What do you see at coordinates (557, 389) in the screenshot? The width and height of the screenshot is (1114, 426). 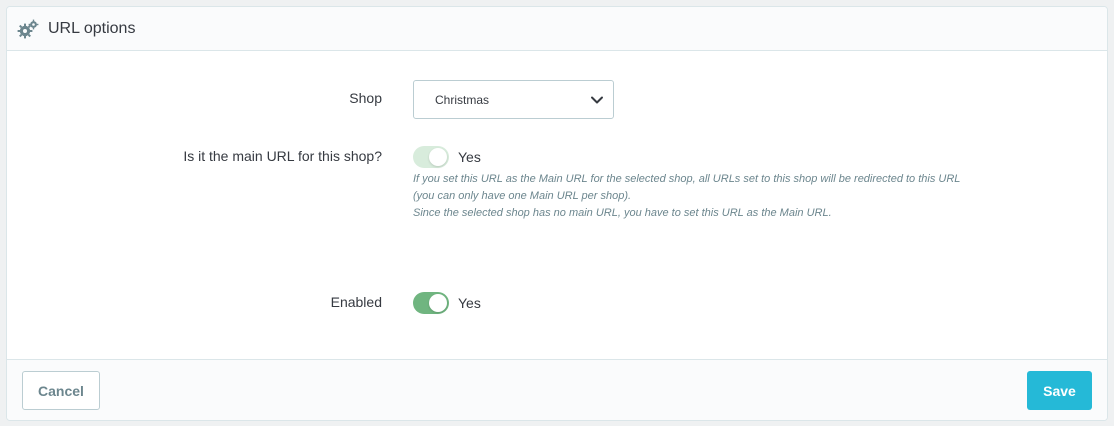 I see `panel-footer: Cancel Save` at bounding box center [557, 389].